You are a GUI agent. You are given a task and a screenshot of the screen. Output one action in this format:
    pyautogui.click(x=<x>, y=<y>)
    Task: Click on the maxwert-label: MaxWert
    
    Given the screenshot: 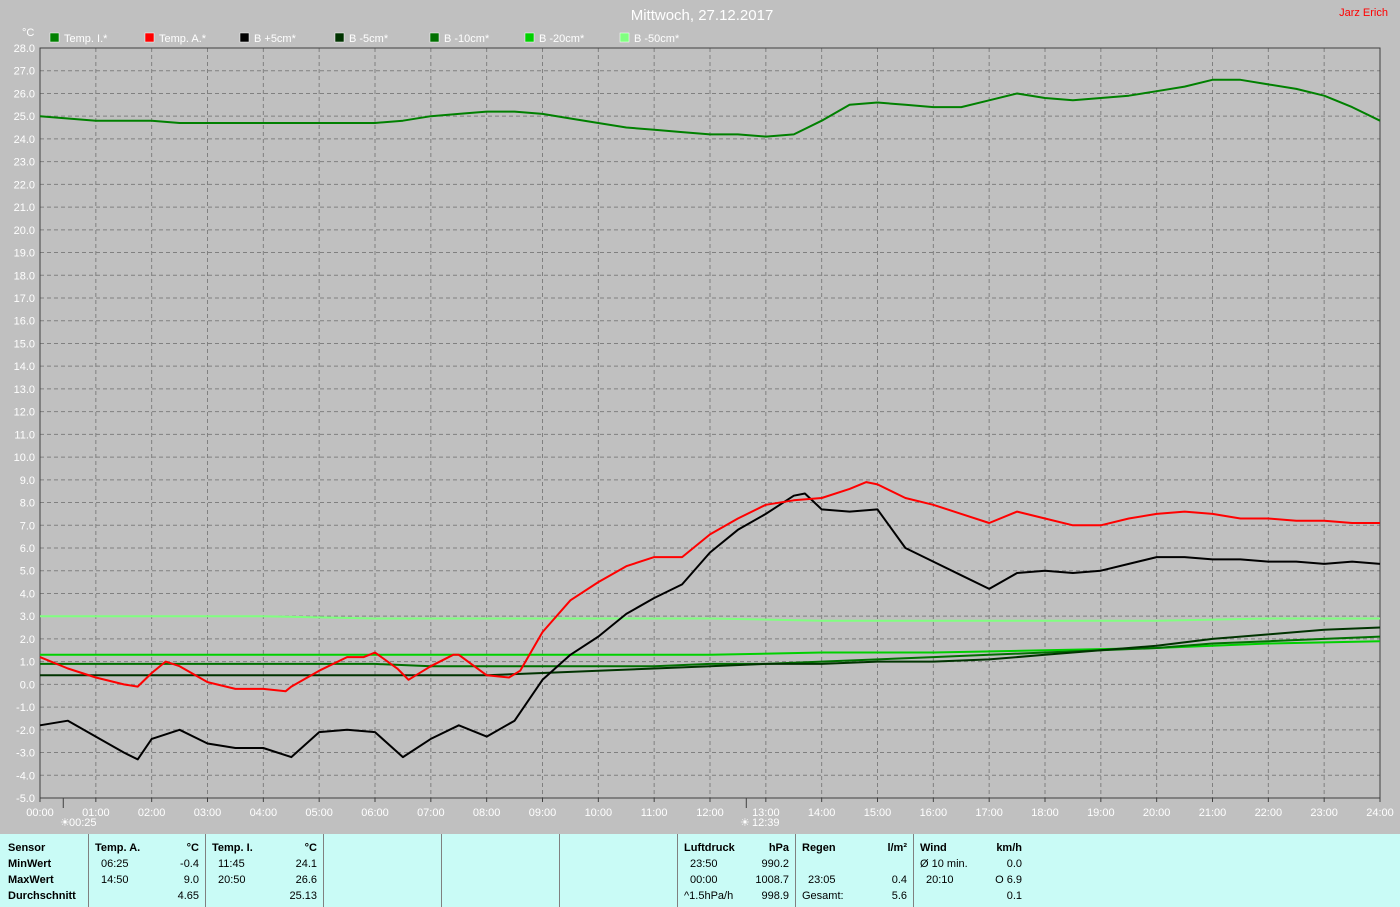 What is the action you would take?
    pyautogui.click(x=31, y=880)
    